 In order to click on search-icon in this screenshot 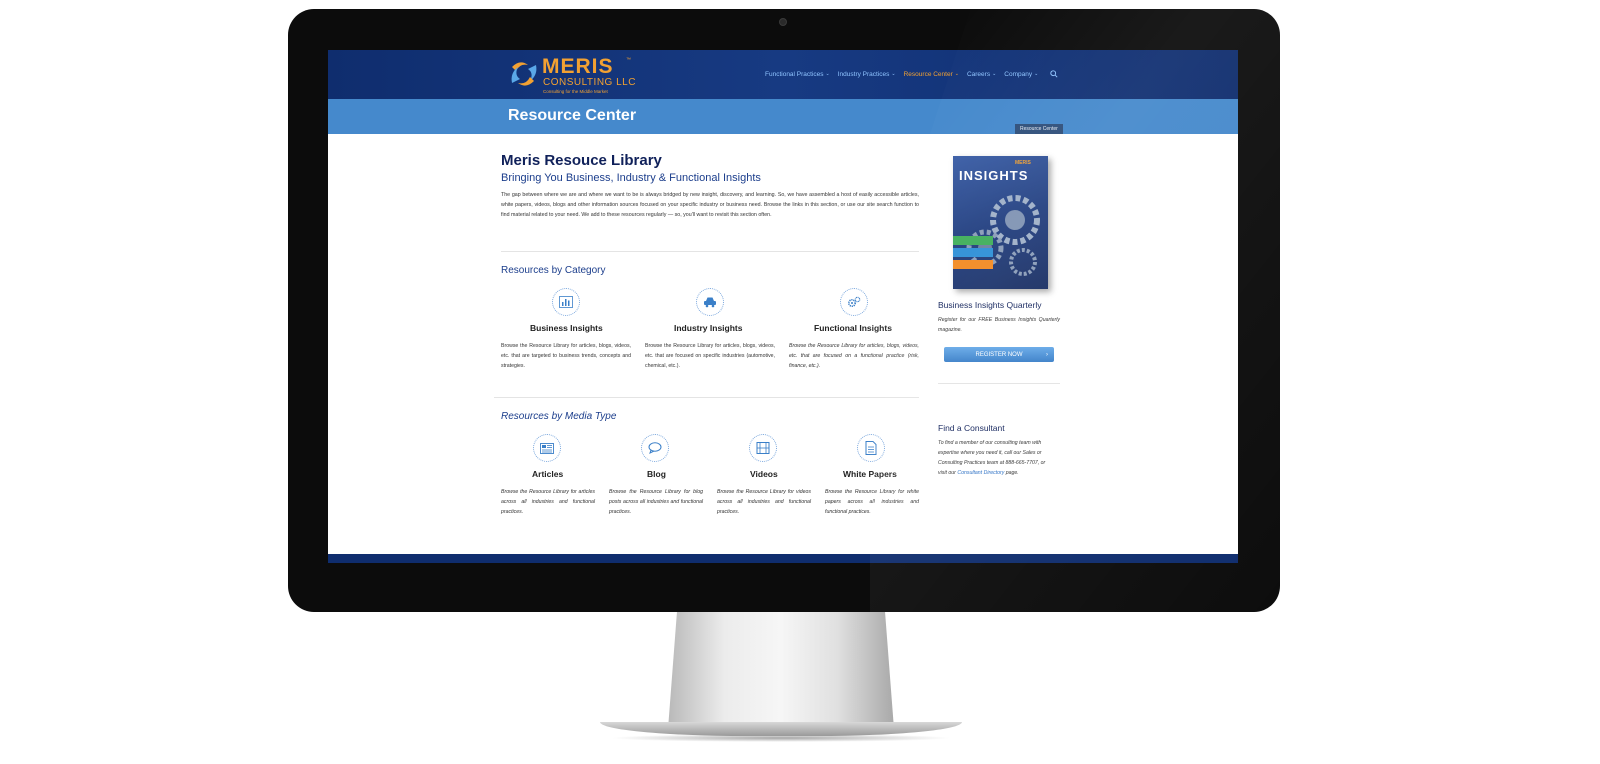, I will do `click(1054, 74)`.